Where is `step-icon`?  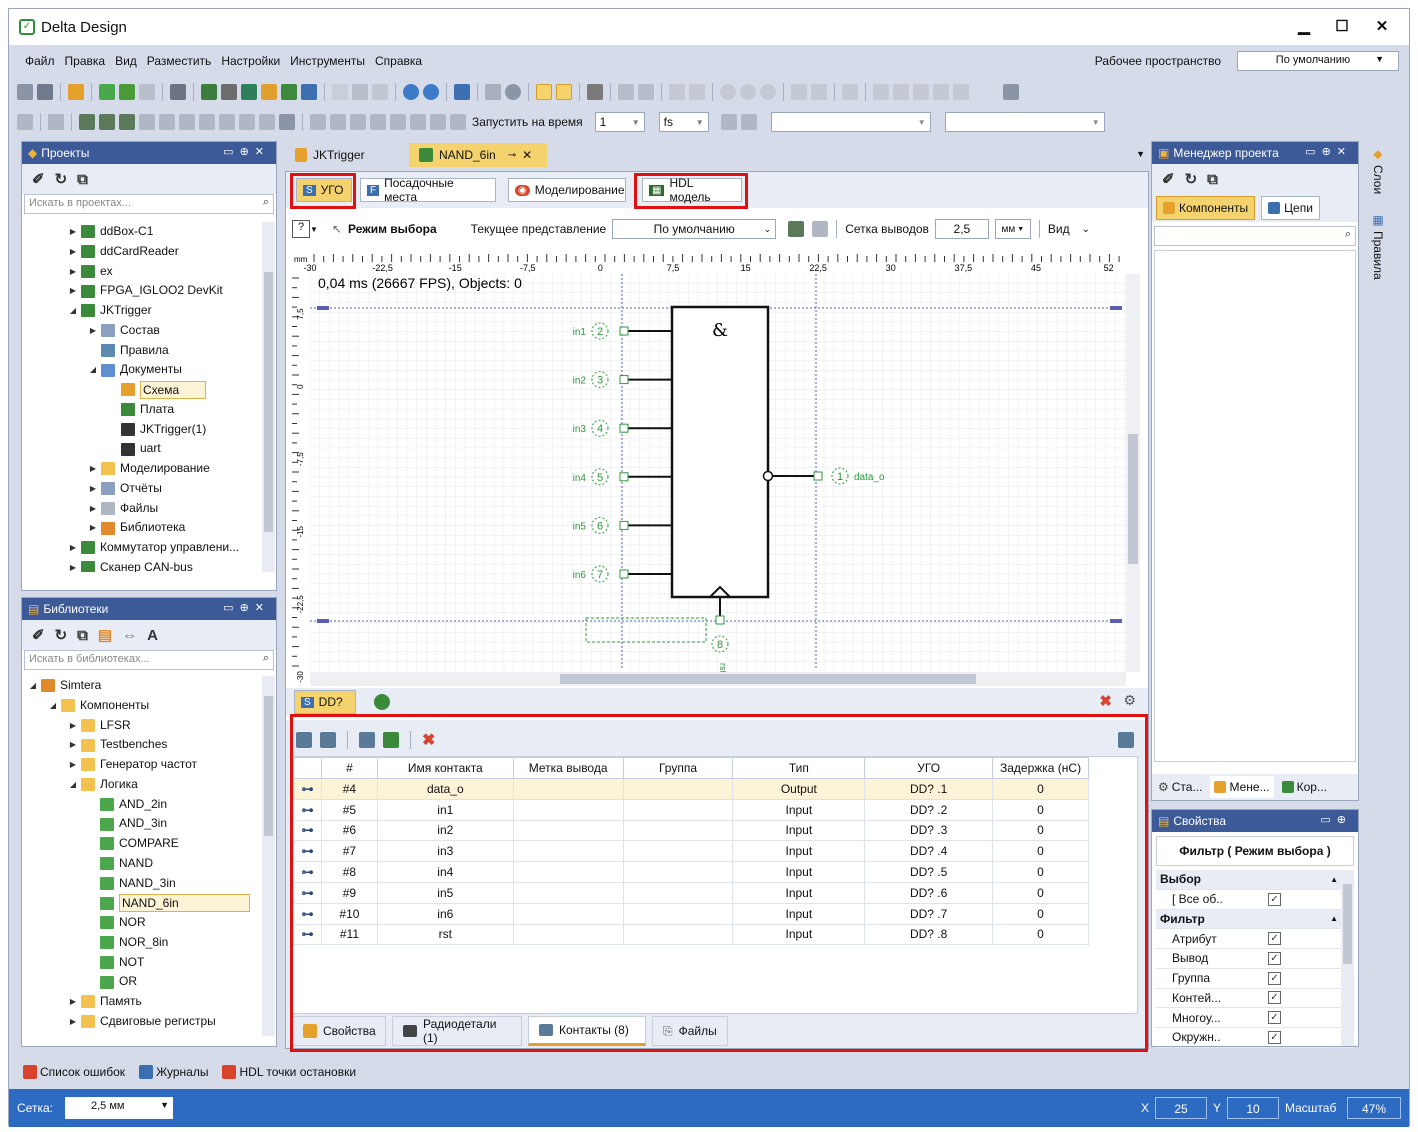
step-icon is located at coordinates (398, 122).